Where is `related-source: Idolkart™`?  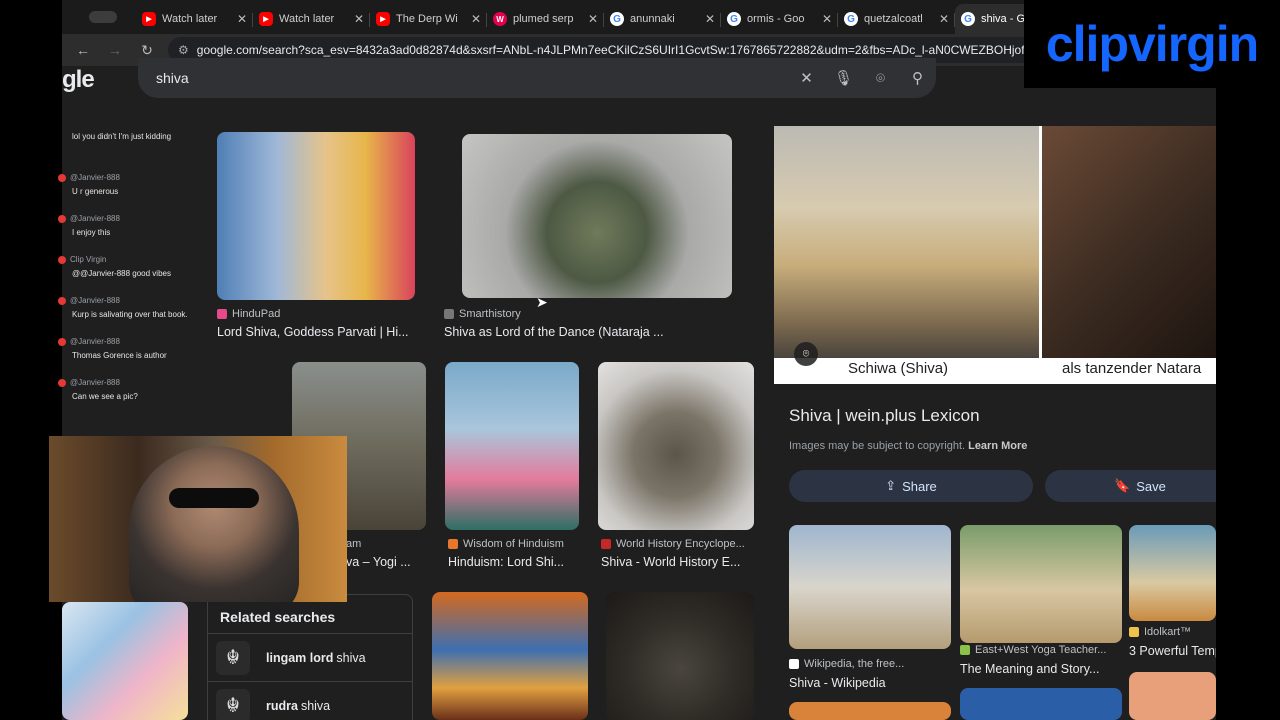 related-source: Idolkart™ is located at coordinates (1160, 632).